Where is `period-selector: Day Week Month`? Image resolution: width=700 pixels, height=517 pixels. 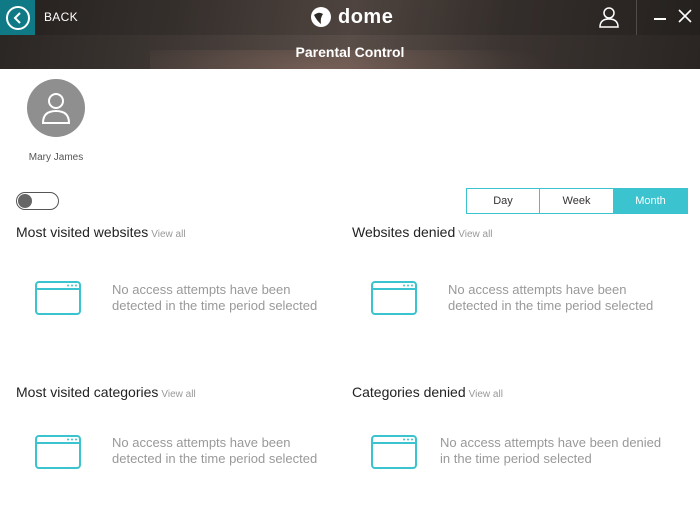 period-selector: Day Week Month is located at coordinates (577, 201).